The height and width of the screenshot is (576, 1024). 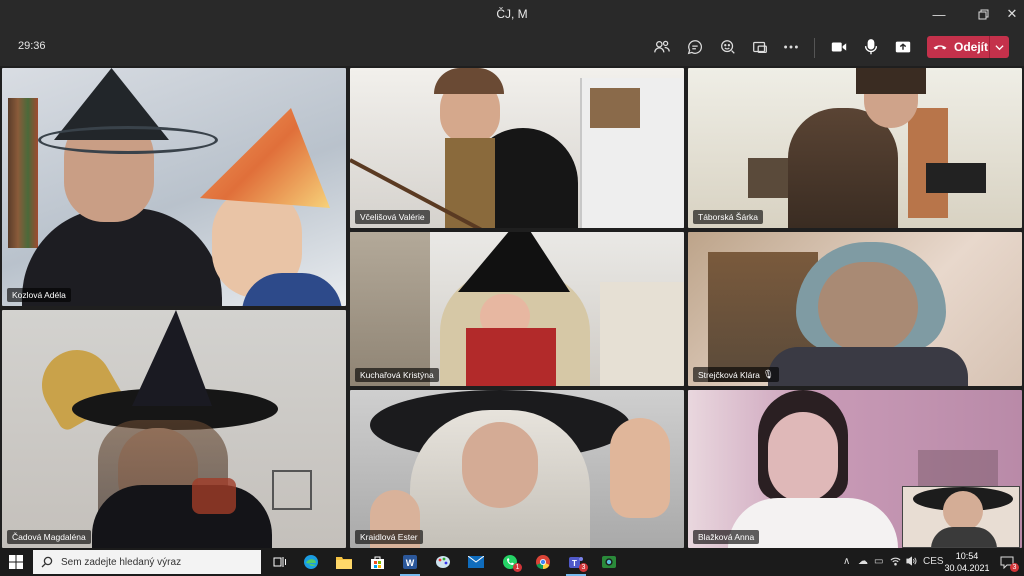 What do you see at coordinates (695, 47) in the screenshot?
I see `chat-icon` at bounding box center [695, 47].